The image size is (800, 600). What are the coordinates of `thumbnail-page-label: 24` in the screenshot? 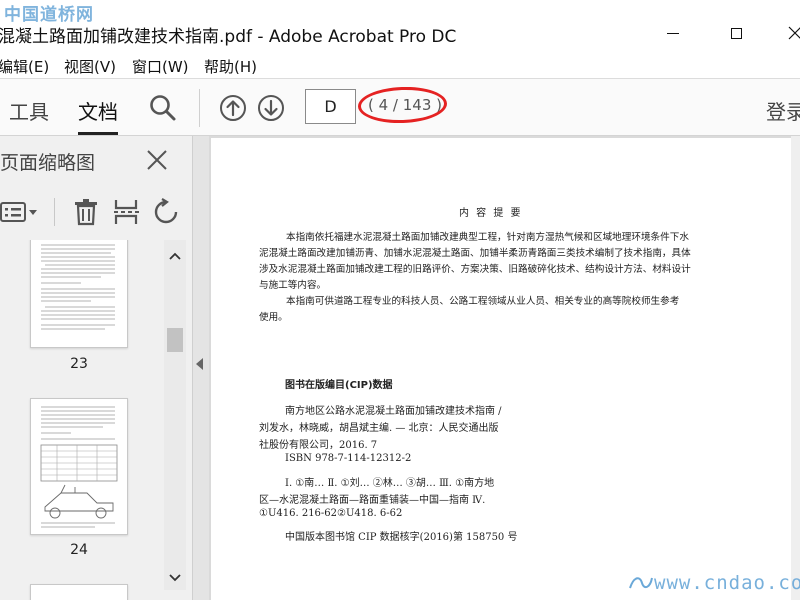 It's located at (79, 550).